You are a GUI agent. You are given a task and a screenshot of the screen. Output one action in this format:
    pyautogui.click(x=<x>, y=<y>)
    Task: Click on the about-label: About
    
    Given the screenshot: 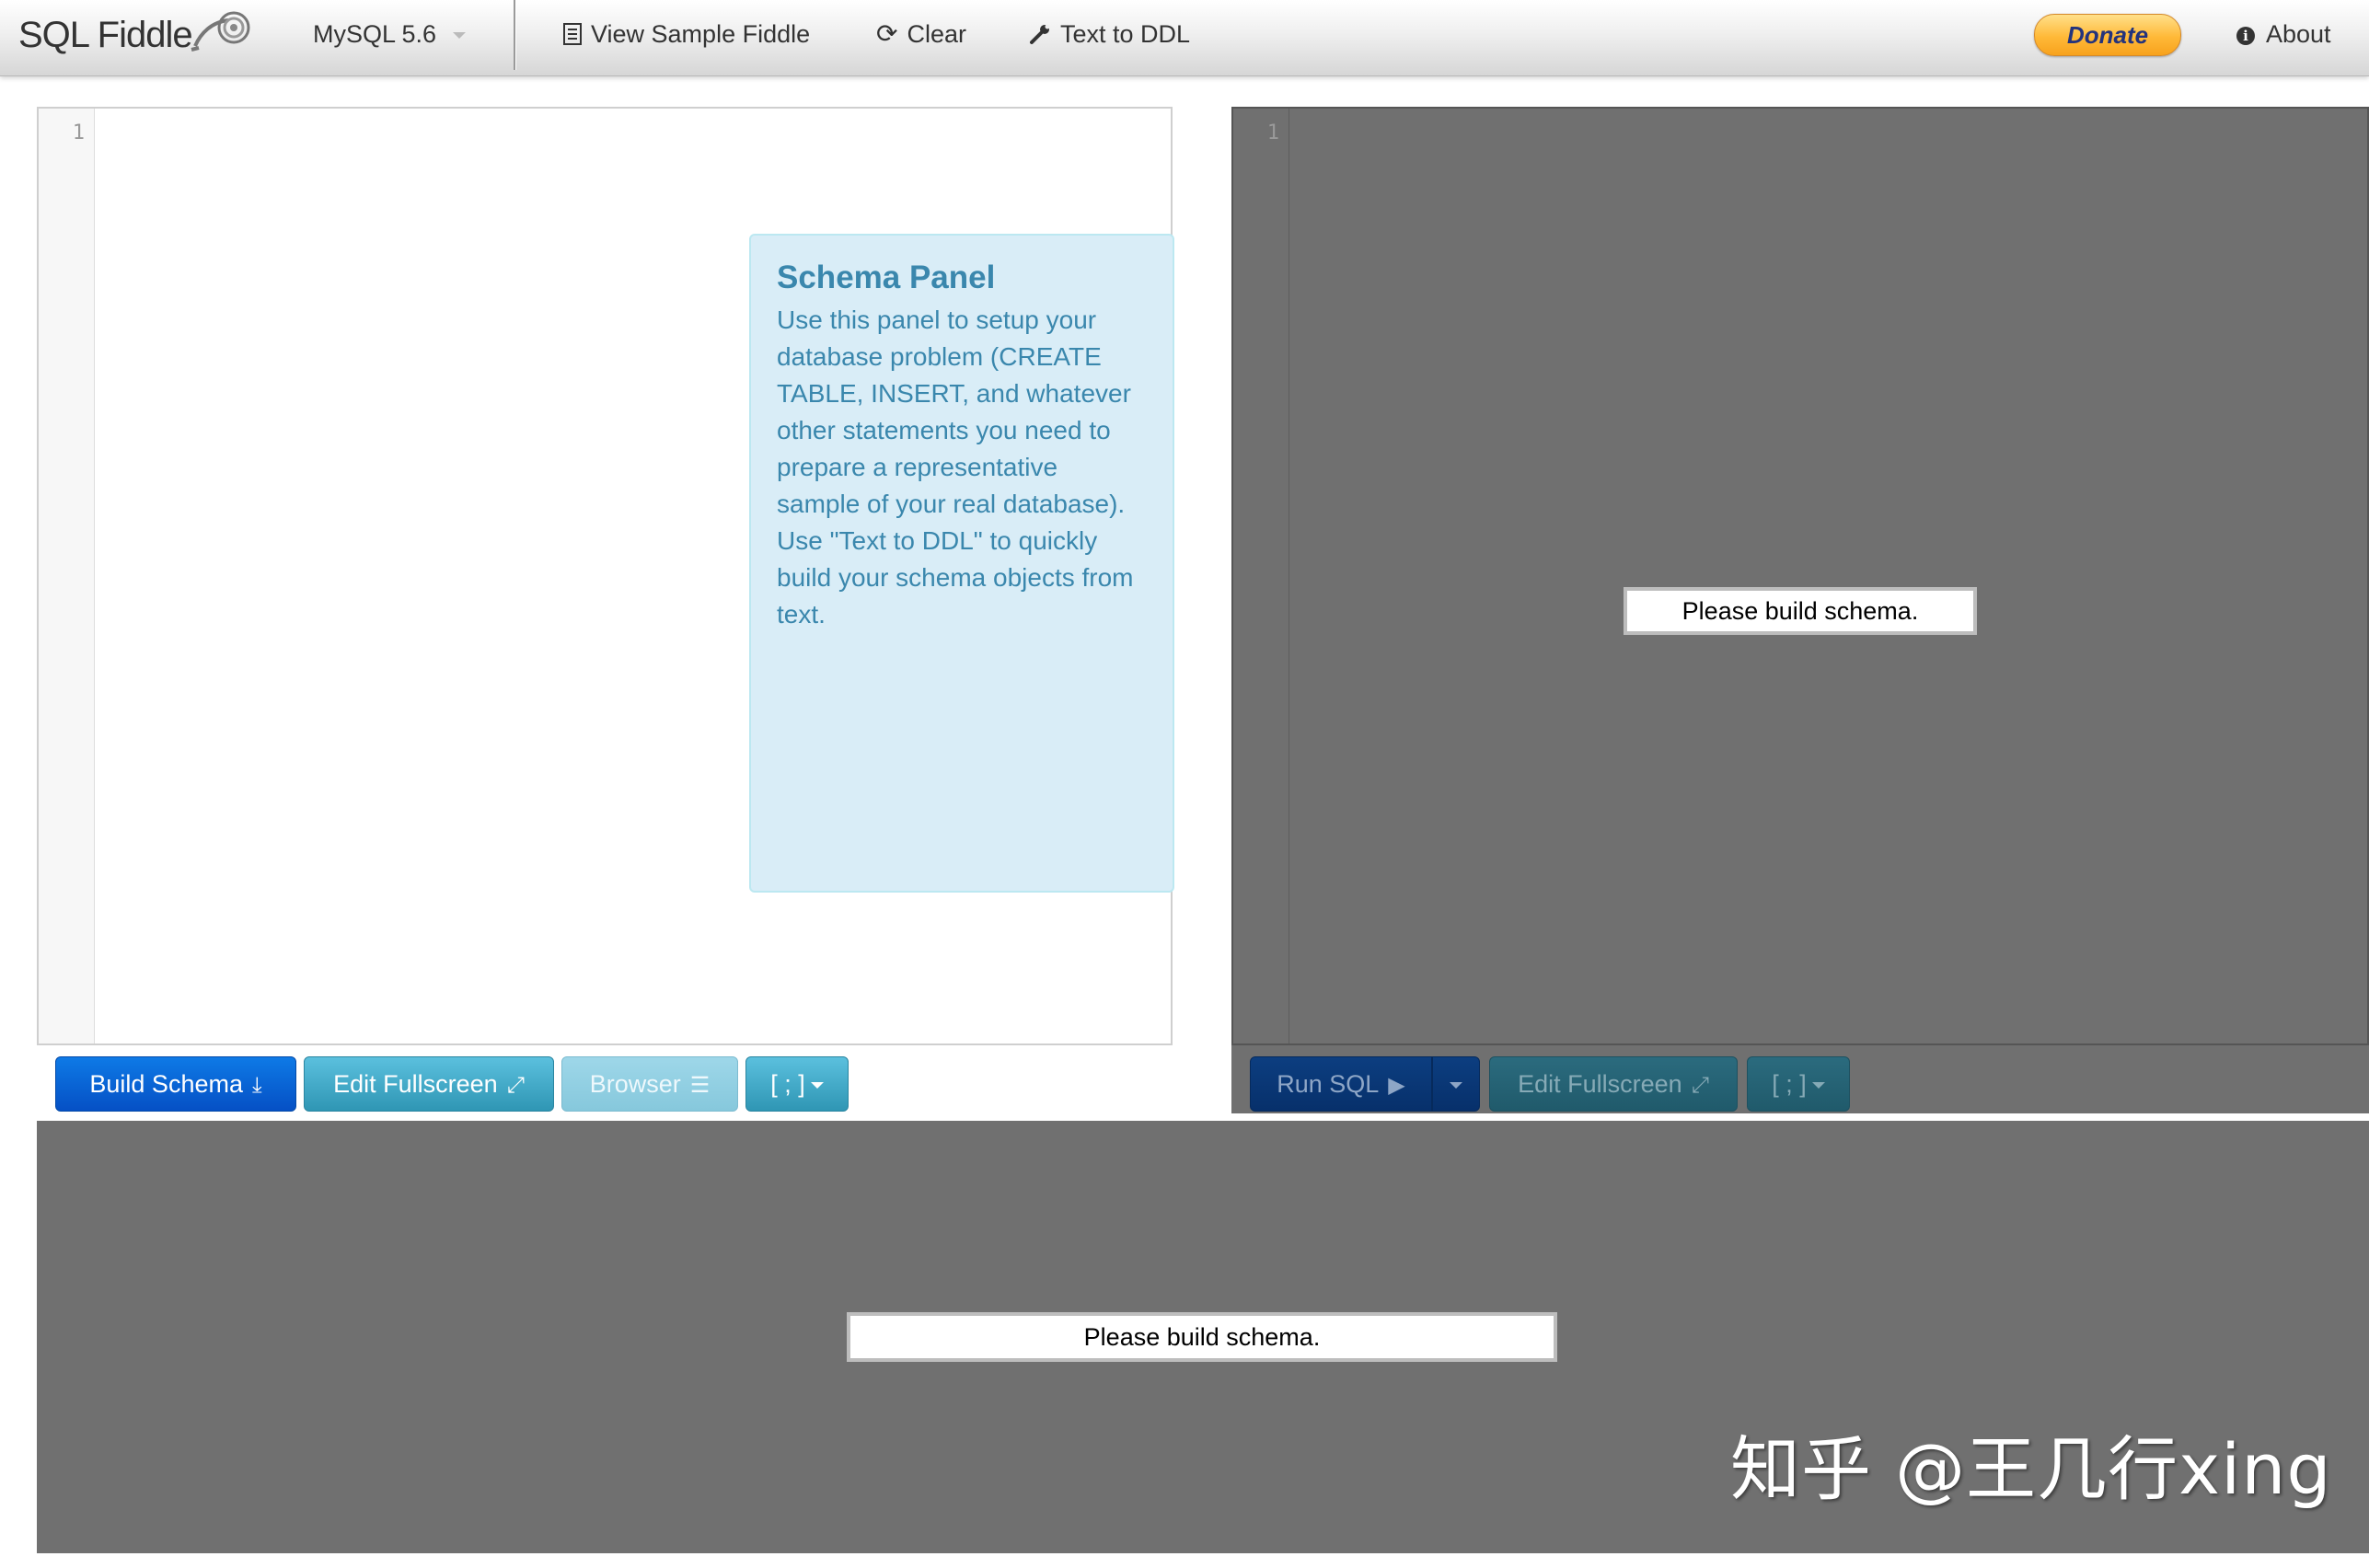 What is the action you would take?
    pyautogui.click(x=2298, y=34)
    